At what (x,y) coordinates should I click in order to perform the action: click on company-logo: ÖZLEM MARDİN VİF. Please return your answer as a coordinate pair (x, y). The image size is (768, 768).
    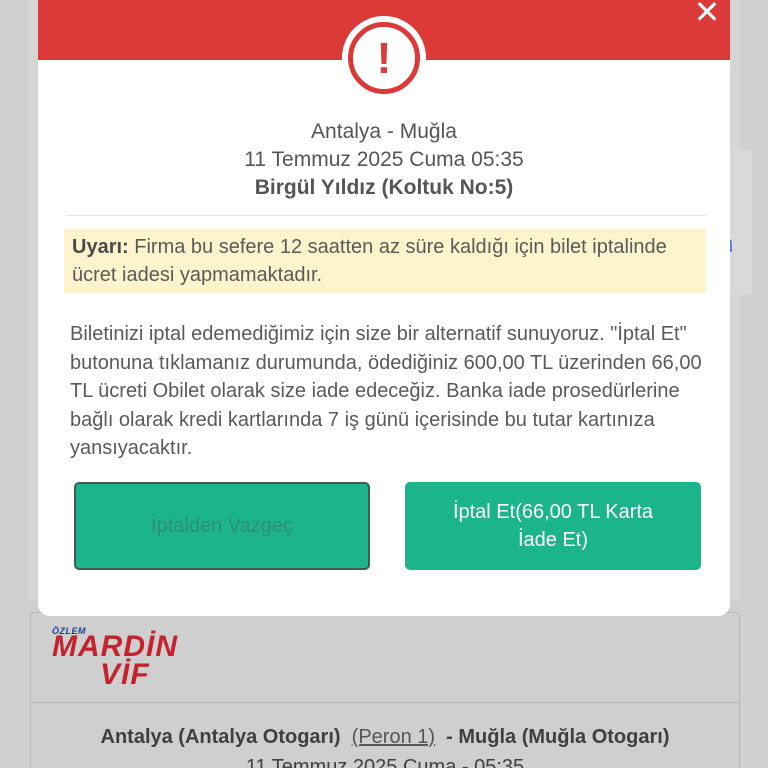
    Looking at the image, I should click on (132, 659).